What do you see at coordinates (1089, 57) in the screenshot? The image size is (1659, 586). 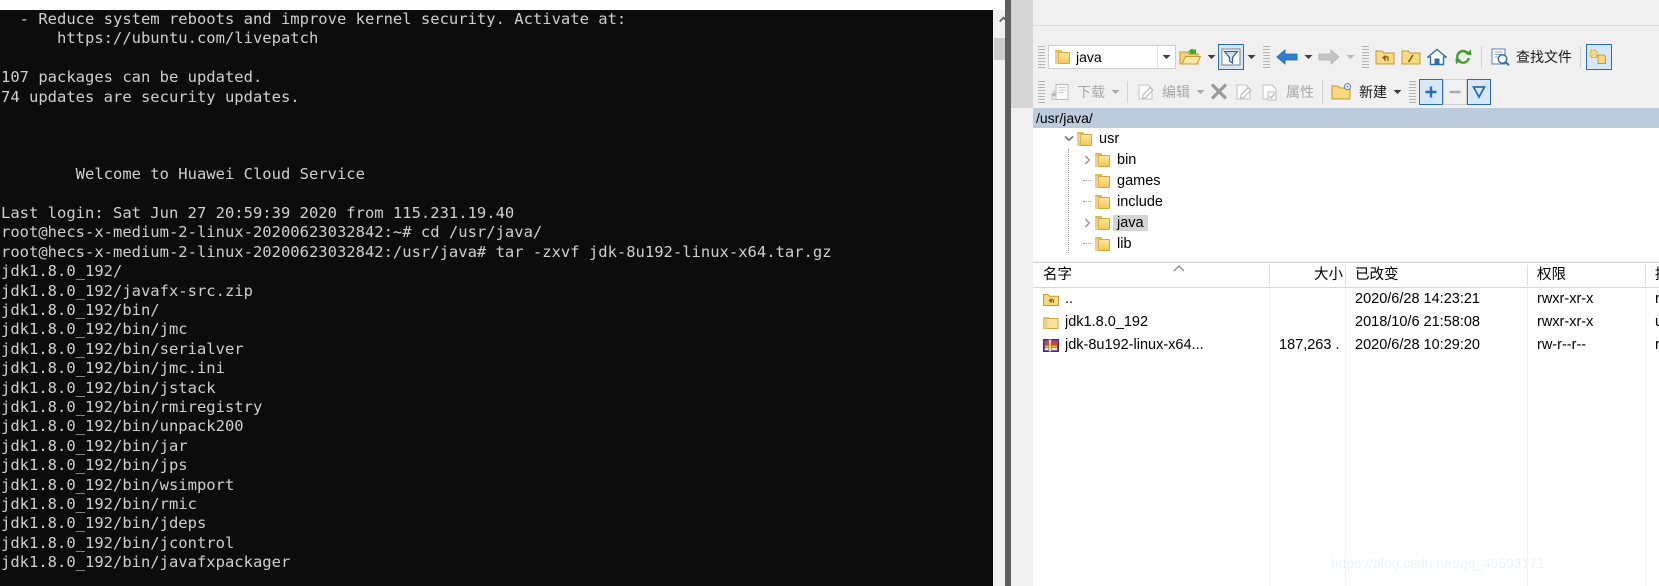 I see `location-combobox-value: java` at bounding box center [1089, 57].